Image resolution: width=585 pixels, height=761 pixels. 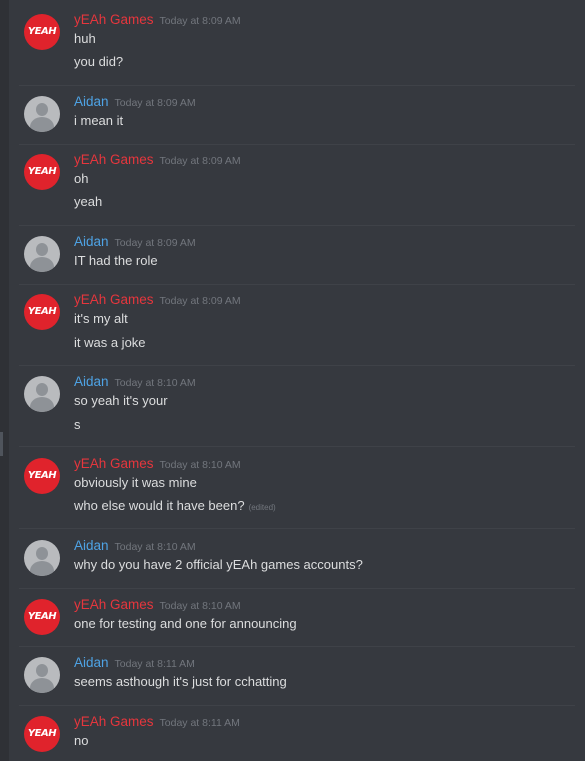 What do you see at coordinates (81, 740) in the screenshot?
I see `message-text: no` at bounding box center [81, 740].